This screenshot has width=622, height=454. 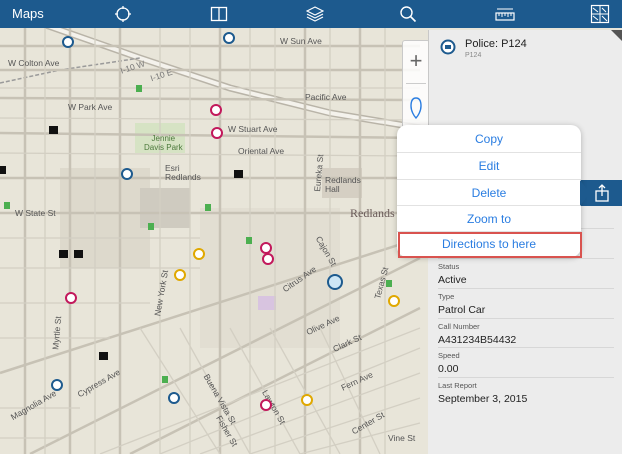 What do you see at coordinates (462, 310) in the screenshot?
I see `field-value: Patrol Car` at bounding box center [462, 310].